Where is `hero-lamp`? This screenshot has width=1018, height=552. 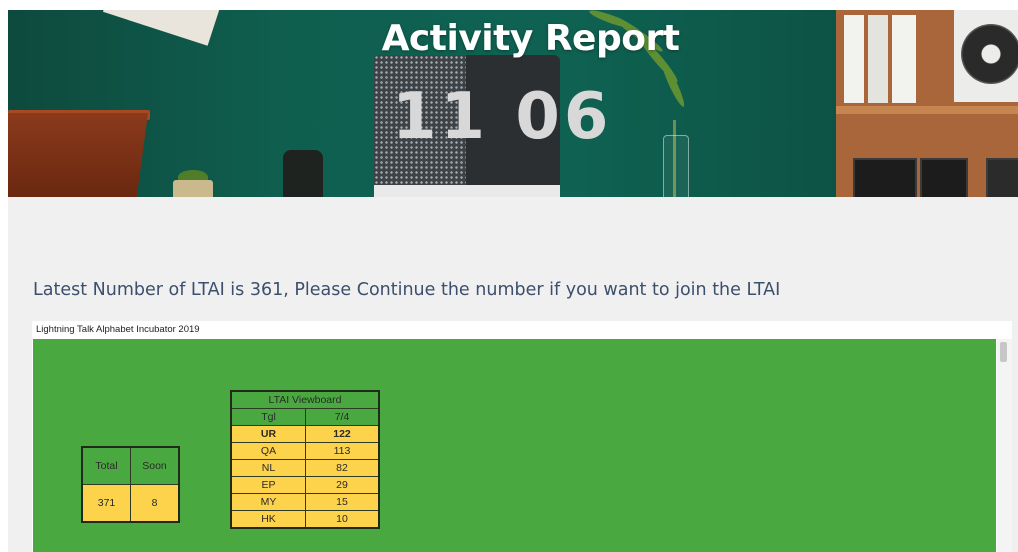
hero-lamp is located at coordinates (78, 155).